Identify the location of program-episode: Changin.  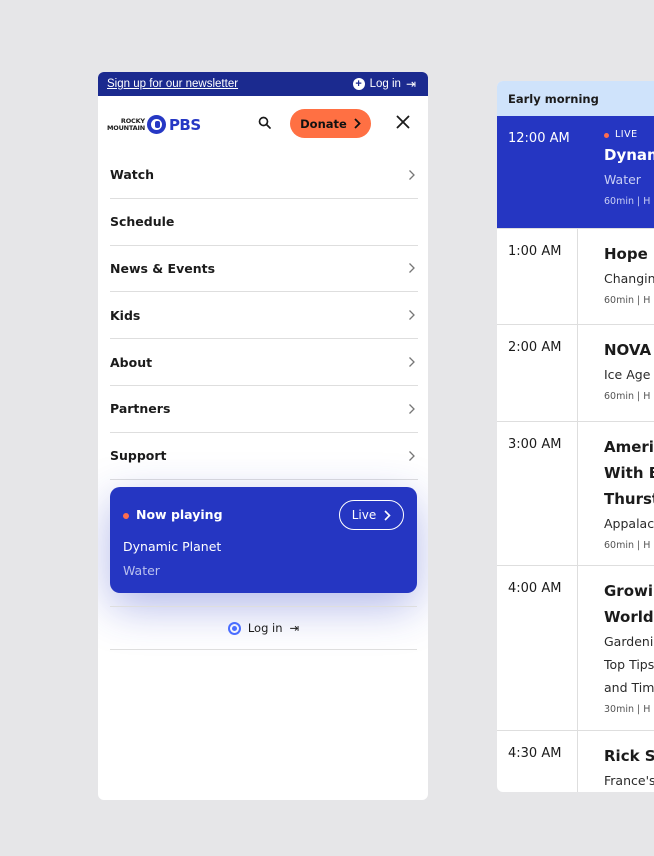
(629, 278).